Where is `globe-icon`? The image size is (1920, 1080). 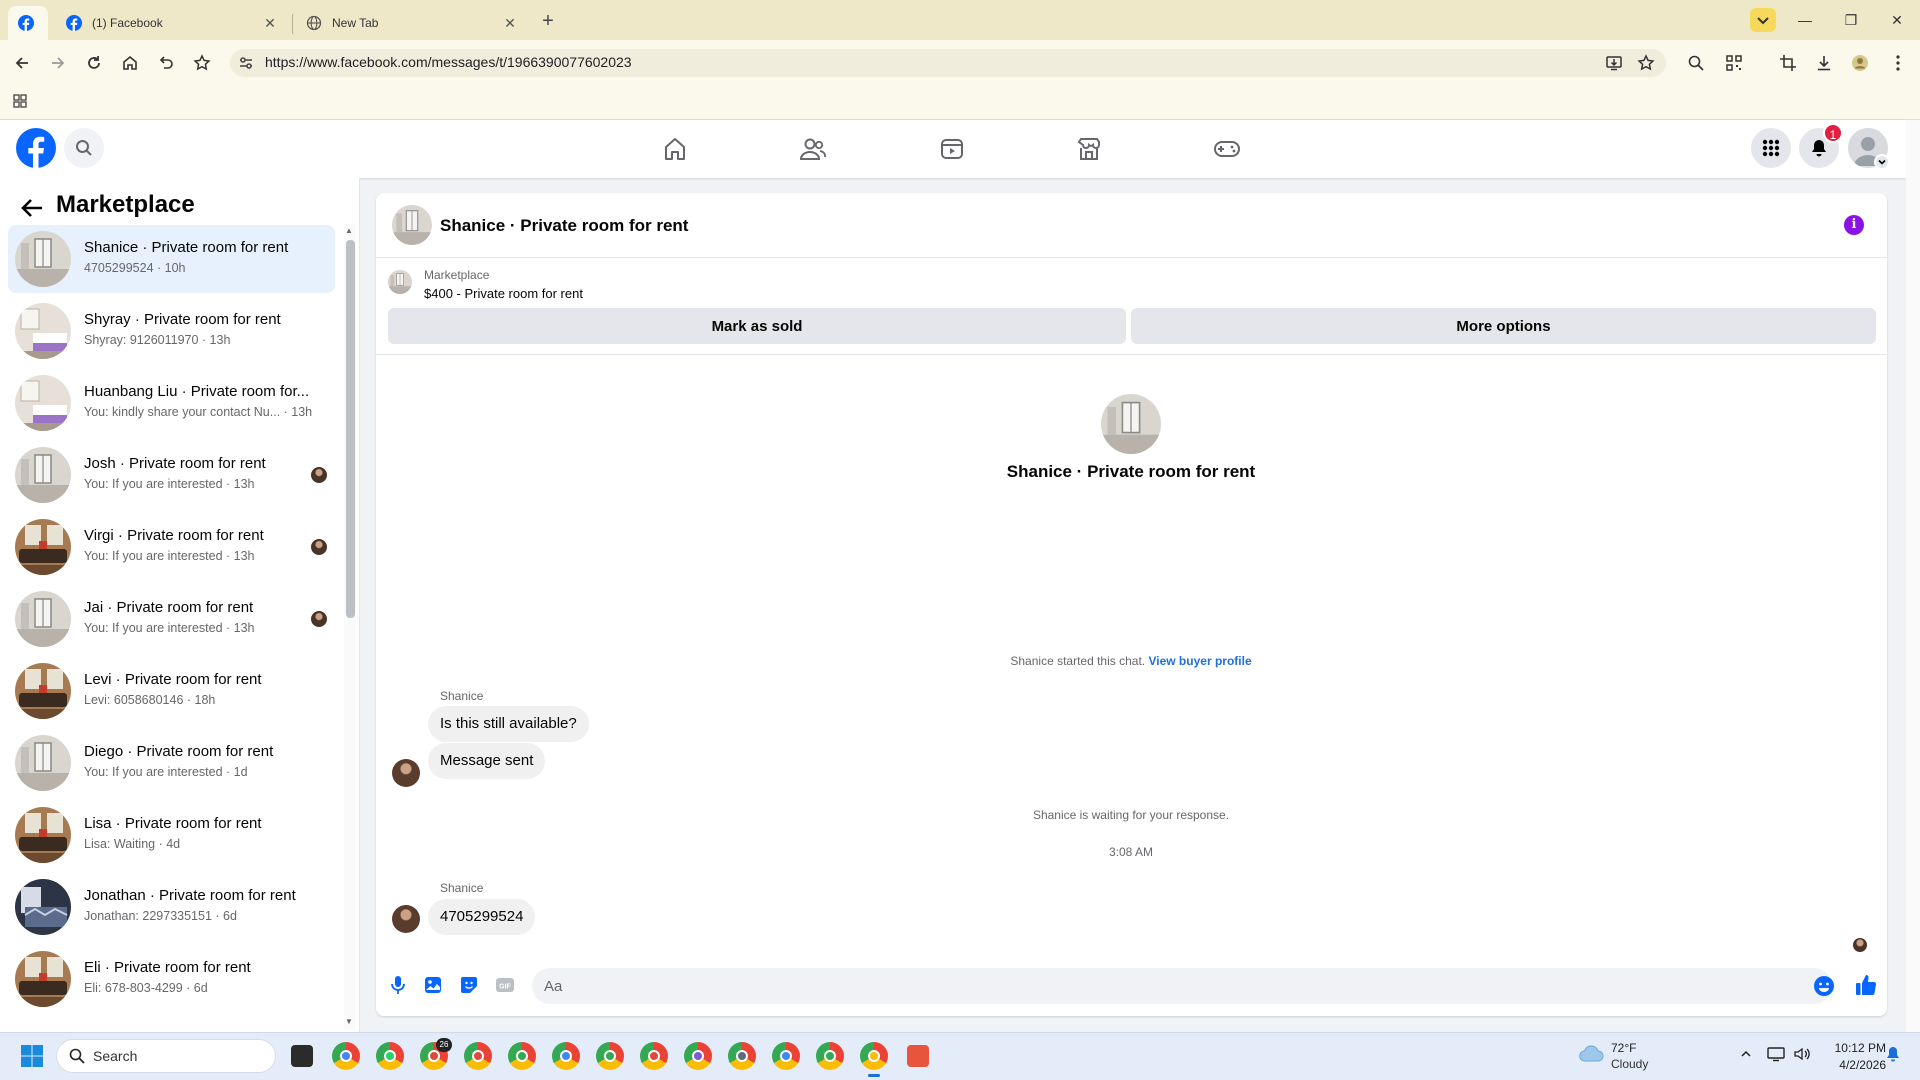 globe-icon is located at coordinates (314, 23).